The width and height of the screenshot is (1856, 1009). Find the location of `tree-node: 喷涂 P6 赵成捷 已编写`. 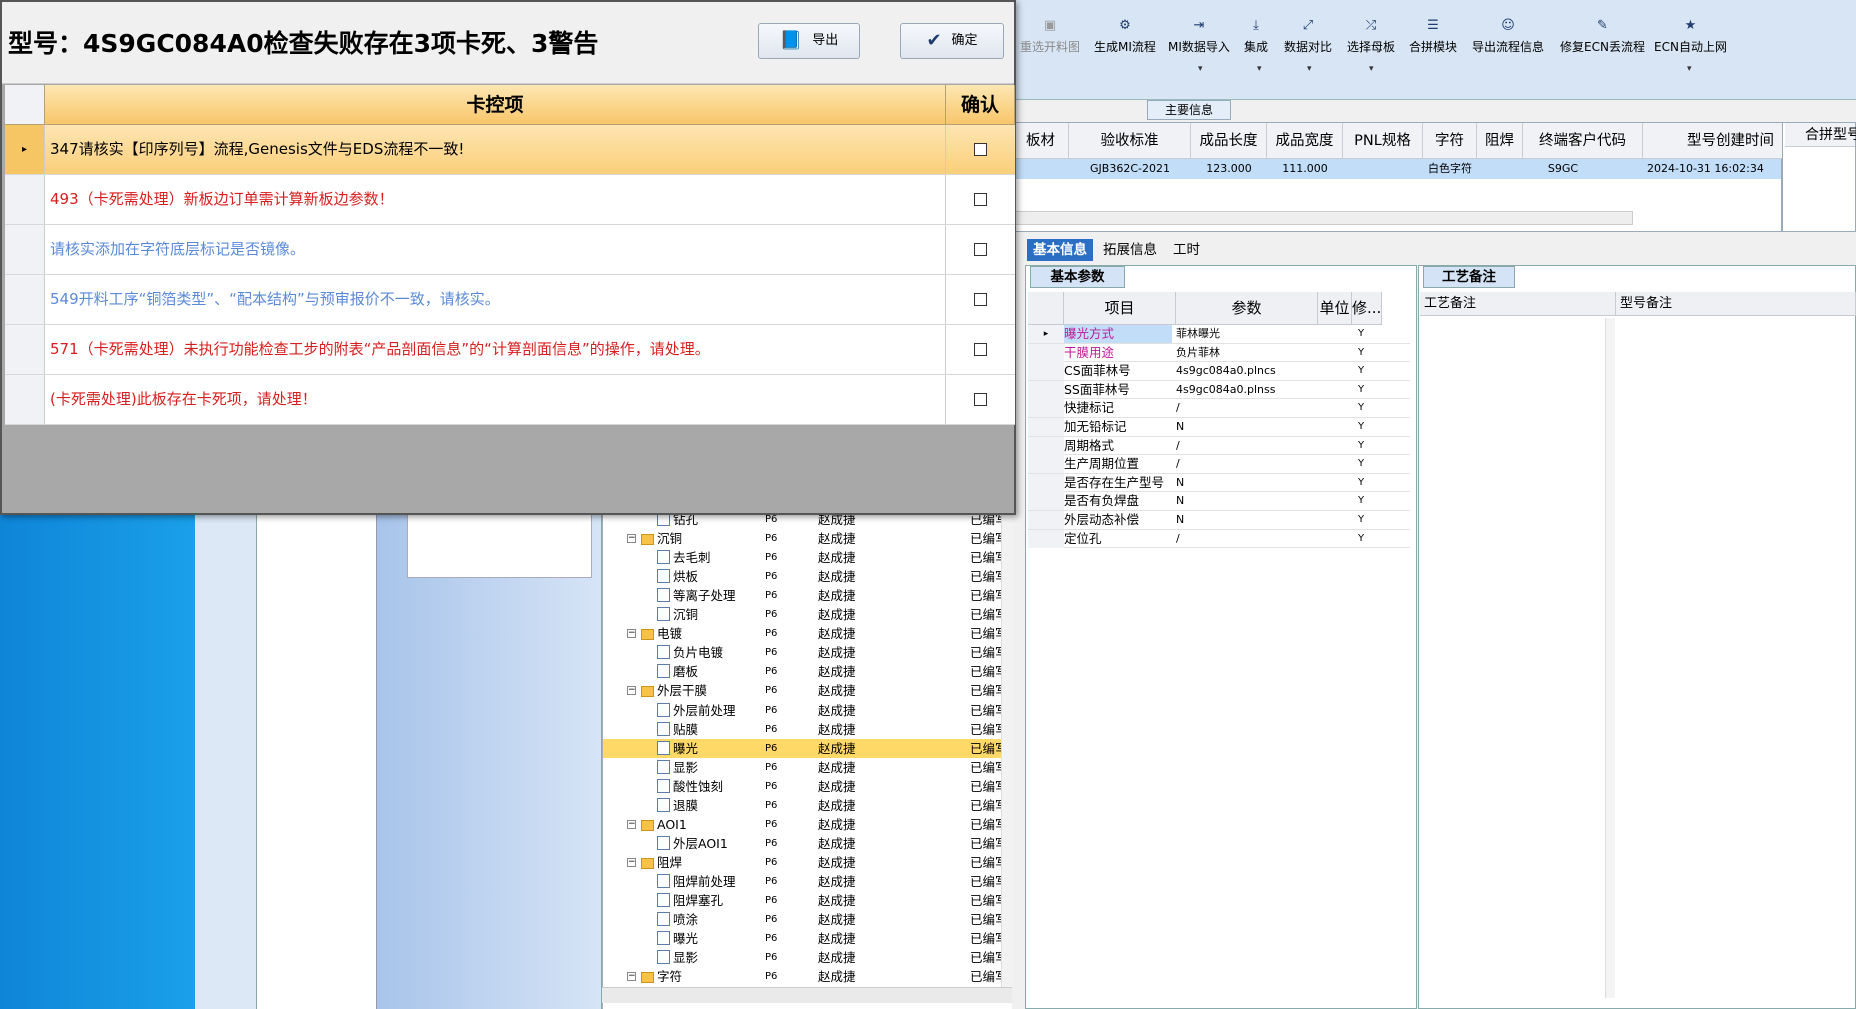

tree-node: 喷涂 P6 赵成捷 已编写 is located at coordinates (807, 919).